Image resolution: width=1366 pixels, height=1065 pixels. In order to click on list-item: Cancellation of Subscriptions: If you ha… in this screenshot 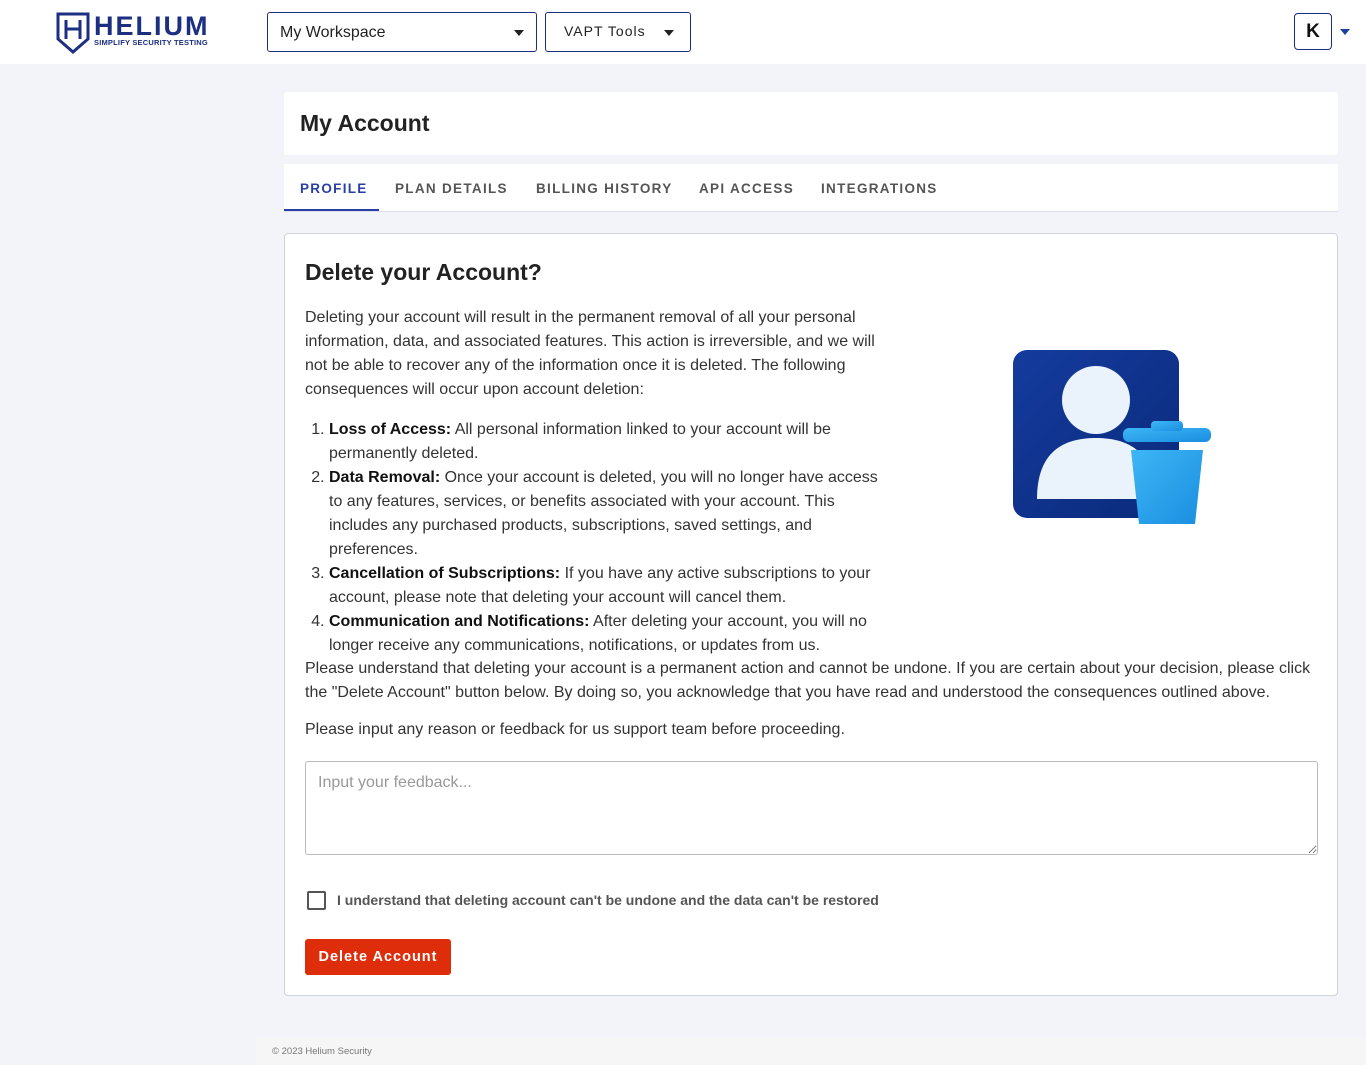, I will do `click(612, 586)`.